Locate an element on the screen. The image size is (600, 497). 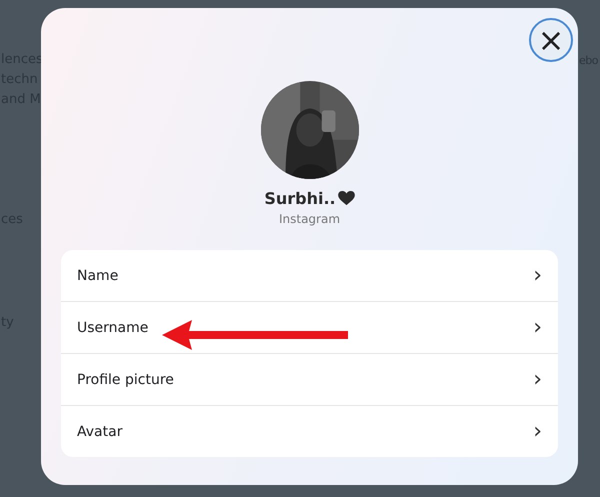
profile-name: Surbhi.. is located at coordinates (300, 198).